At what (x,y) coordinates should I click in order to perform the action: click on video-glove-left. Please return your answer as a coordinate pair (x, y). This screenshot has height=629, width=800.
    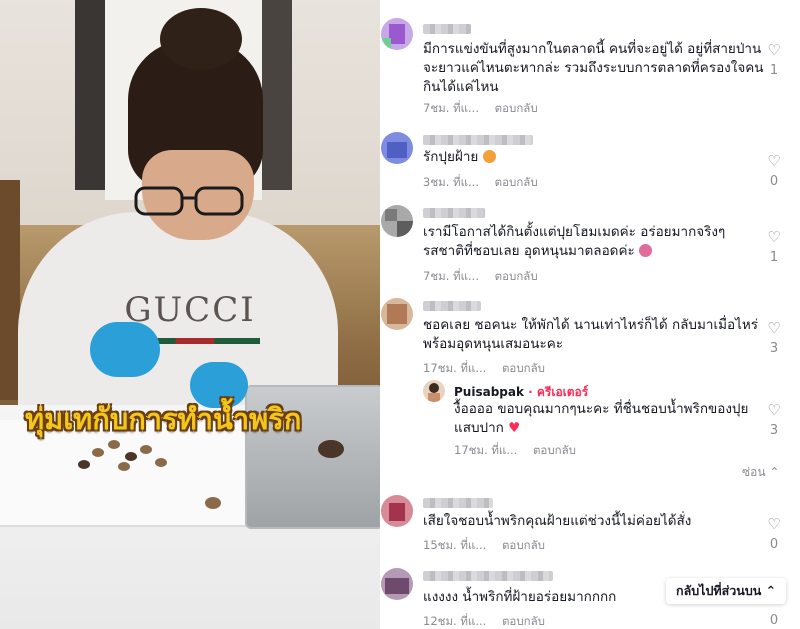
    Looking at the image, I should click on (125, 349).